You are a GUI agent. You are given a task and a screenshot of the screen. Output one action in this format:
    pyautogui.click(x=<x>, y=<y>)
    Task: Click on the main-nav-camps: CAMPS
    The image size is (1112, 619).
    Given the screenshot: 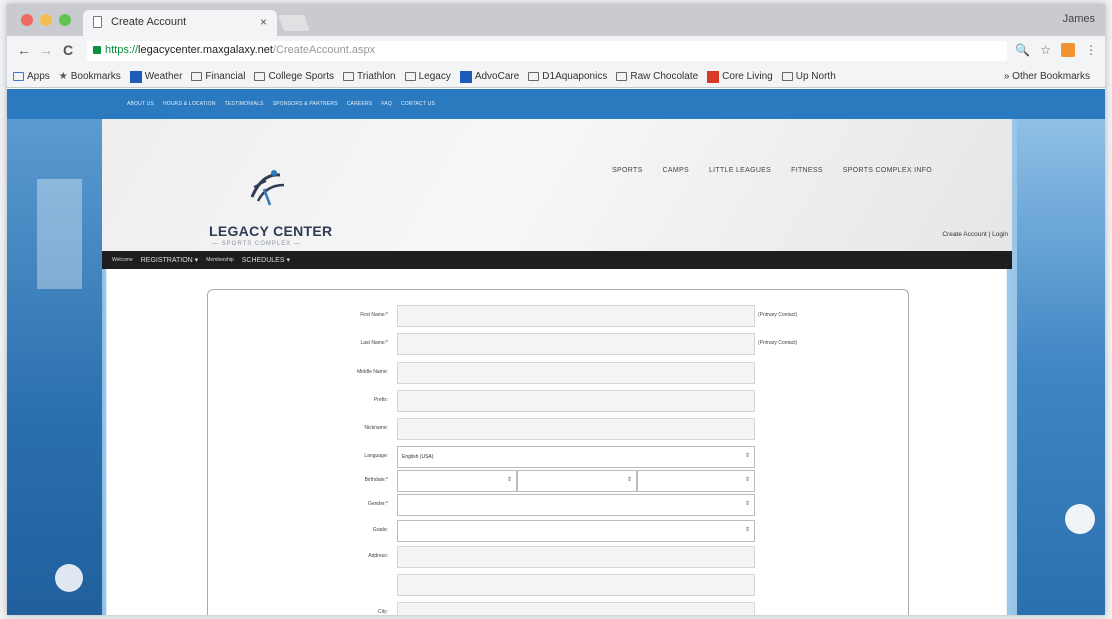 What is the action you would take?
    pyautogui.click(x=676, y=170)
    